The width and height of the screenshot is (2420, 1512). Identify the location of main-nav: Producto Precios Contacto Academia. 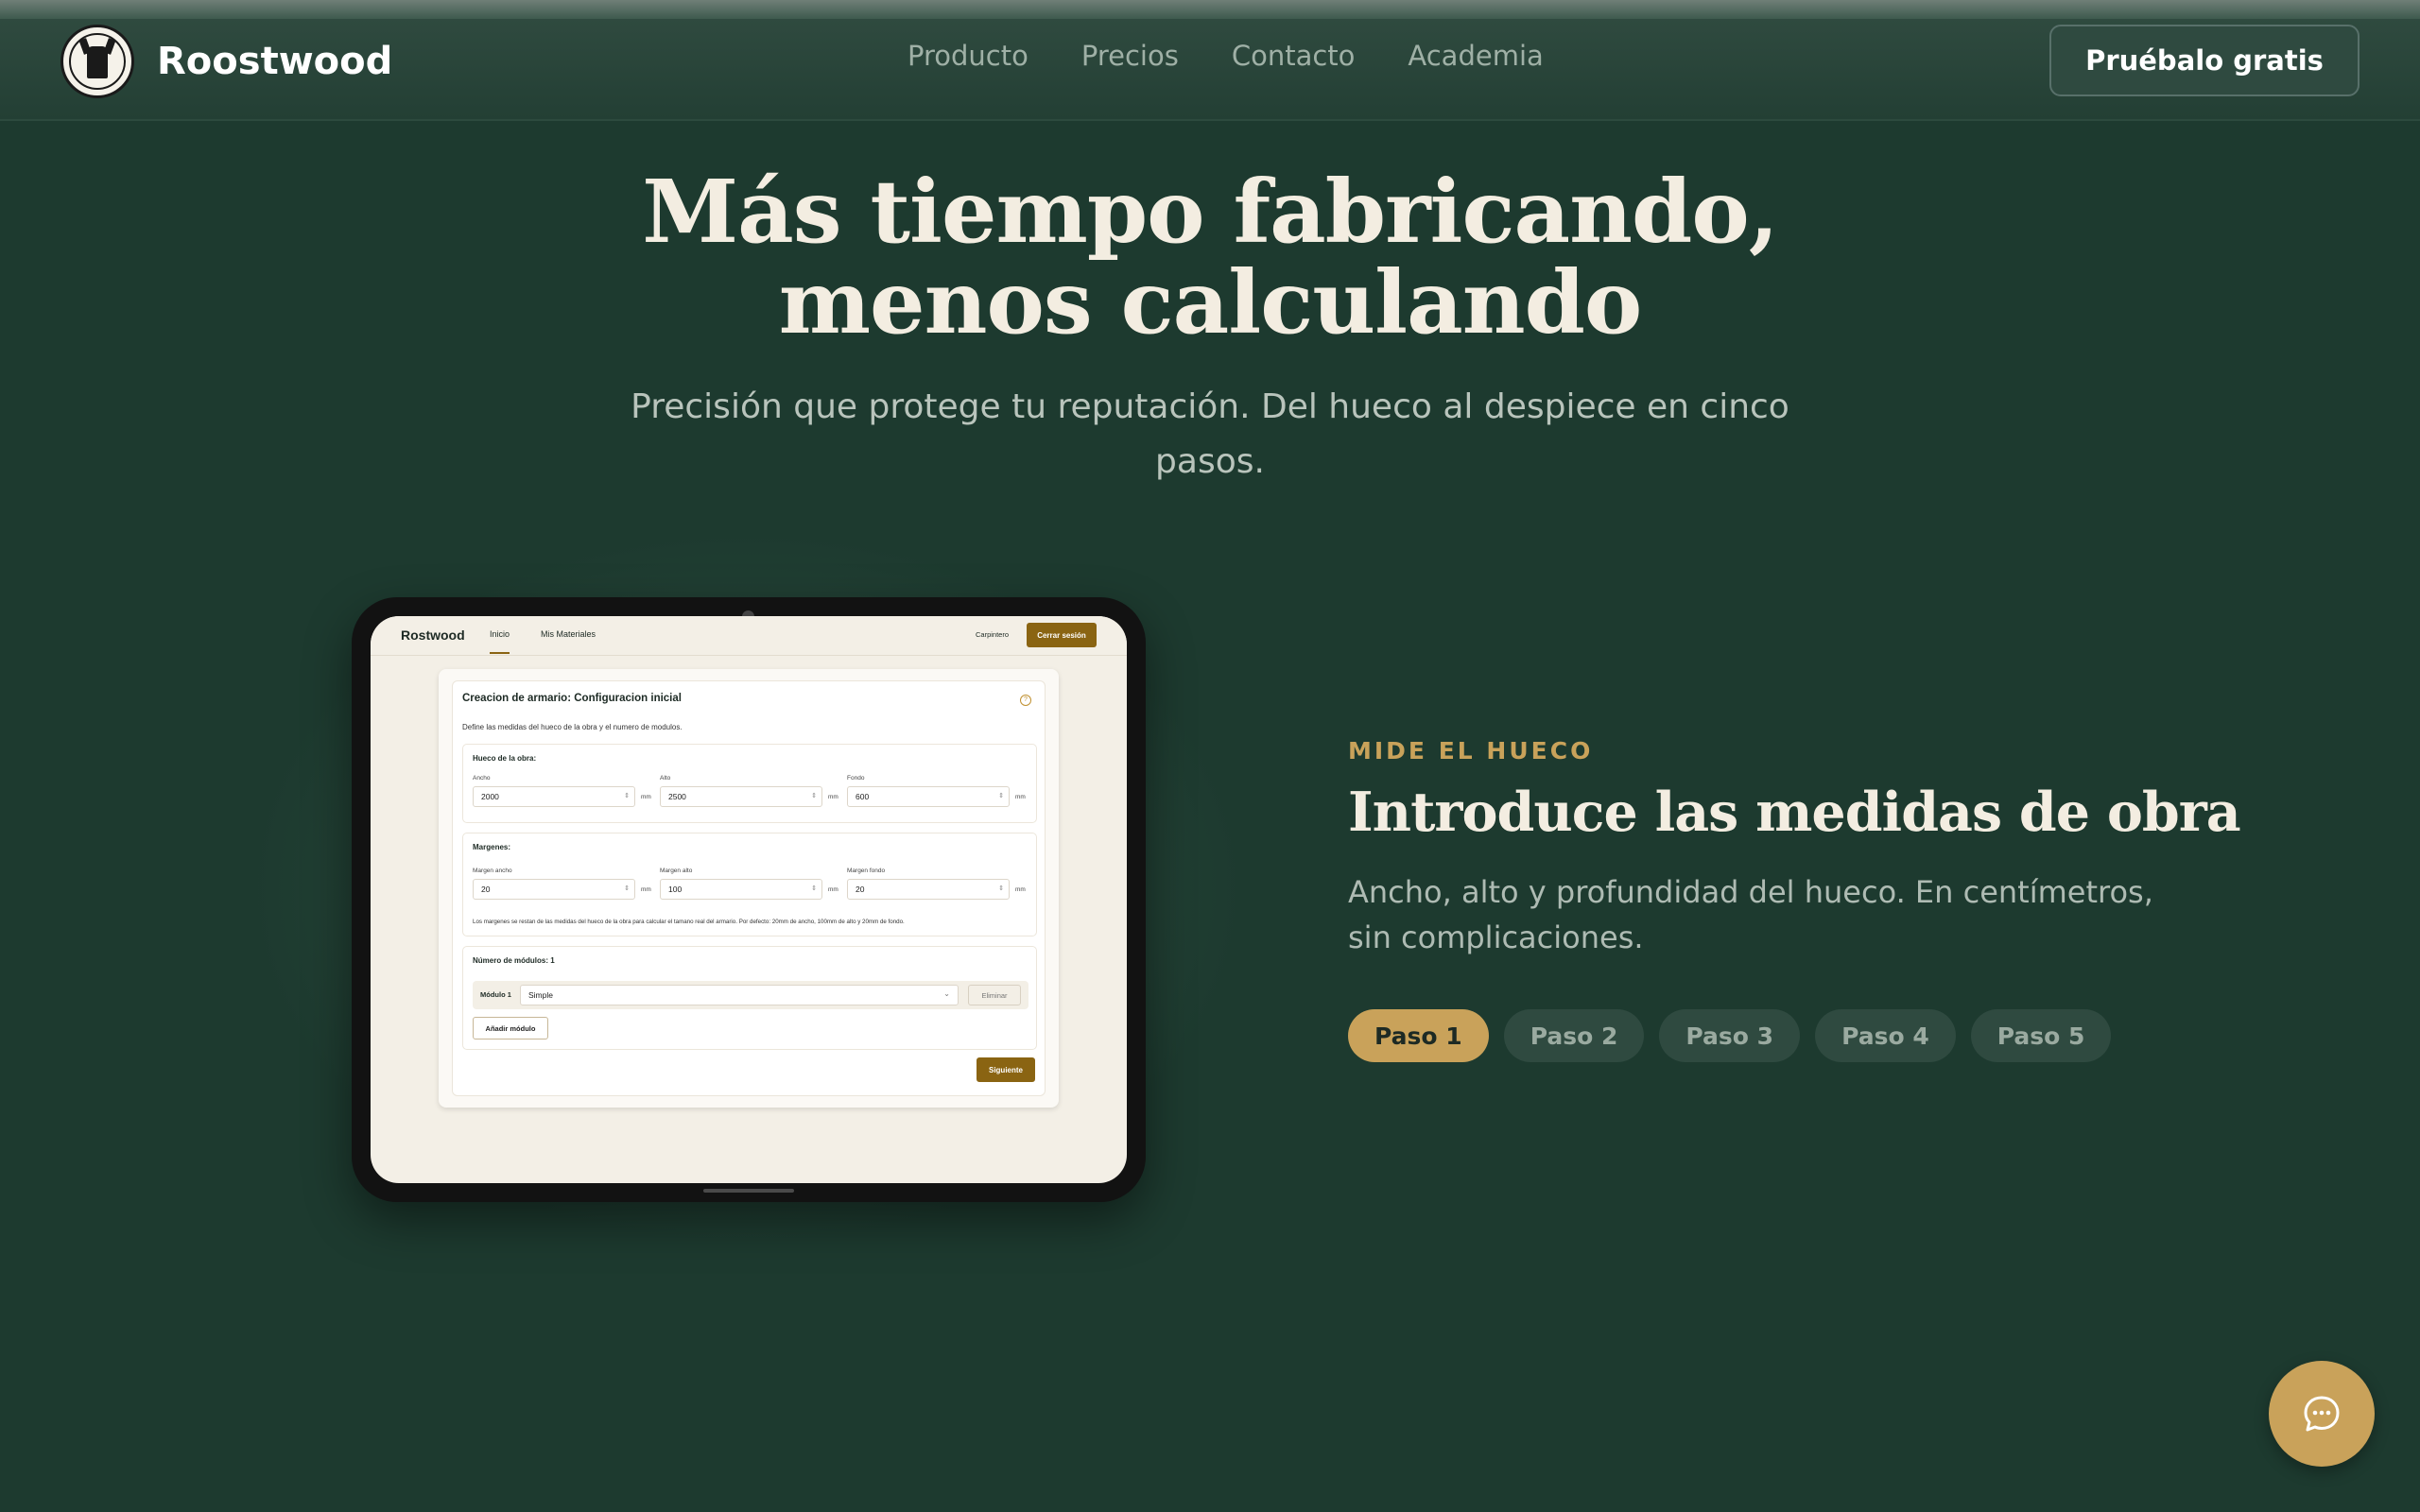
(1226, 56).